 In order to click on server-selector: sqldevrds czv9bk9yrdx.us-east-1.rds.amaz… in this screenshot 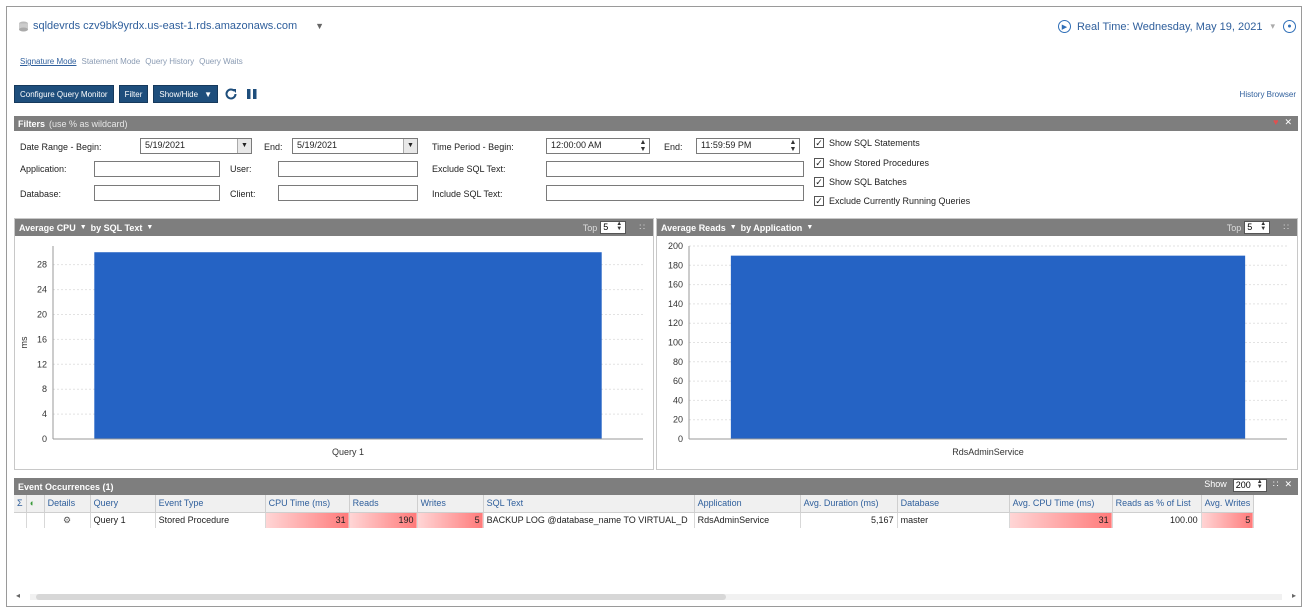, I will do `click(171, 26)`.